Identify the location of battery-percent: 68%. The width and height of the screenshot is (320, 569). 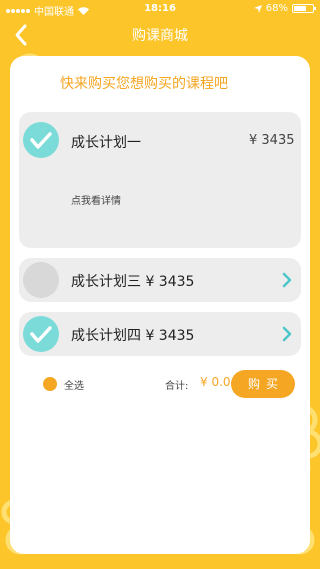
(276, 8).